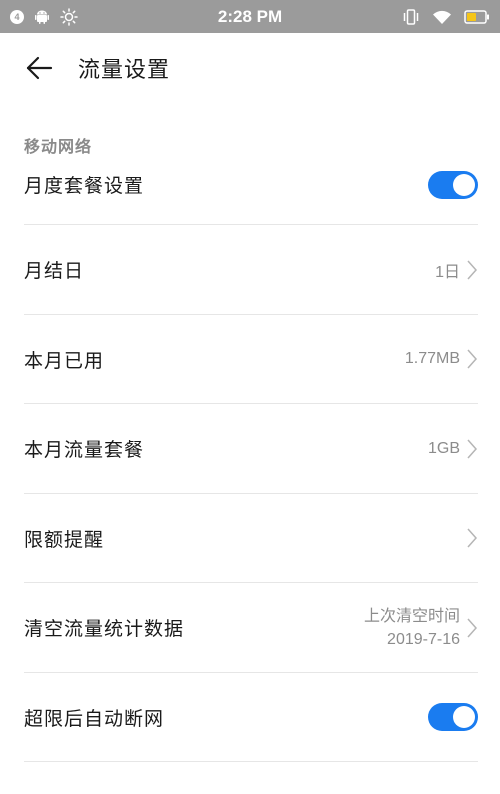  Describe the element at coordinates (447, 272) in the screenshot. I see `billing-day-value: 1日` at that location.